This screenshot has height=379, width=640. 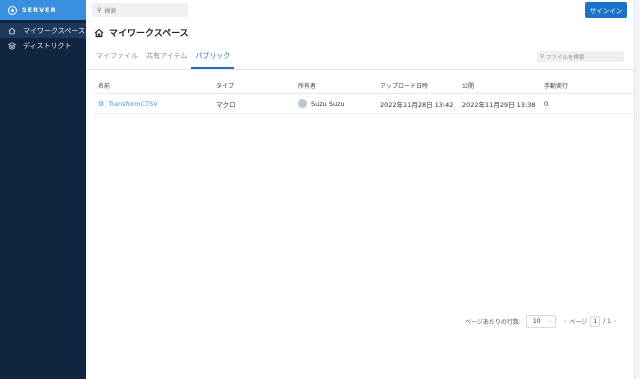 I want to click on column-header-type: タイプ, so click(x=257, y=85).